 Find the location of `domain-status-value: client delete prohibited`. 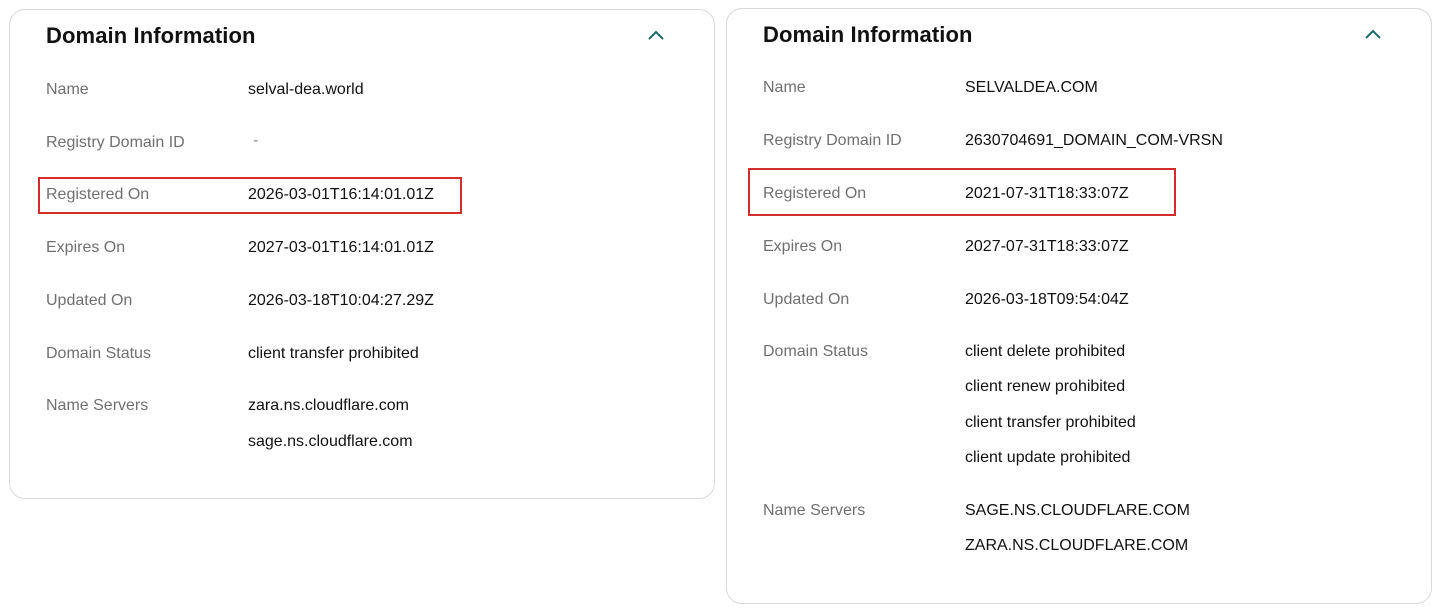

domain-status-value: client delete prohibited is located at coordinates (1045, 351).